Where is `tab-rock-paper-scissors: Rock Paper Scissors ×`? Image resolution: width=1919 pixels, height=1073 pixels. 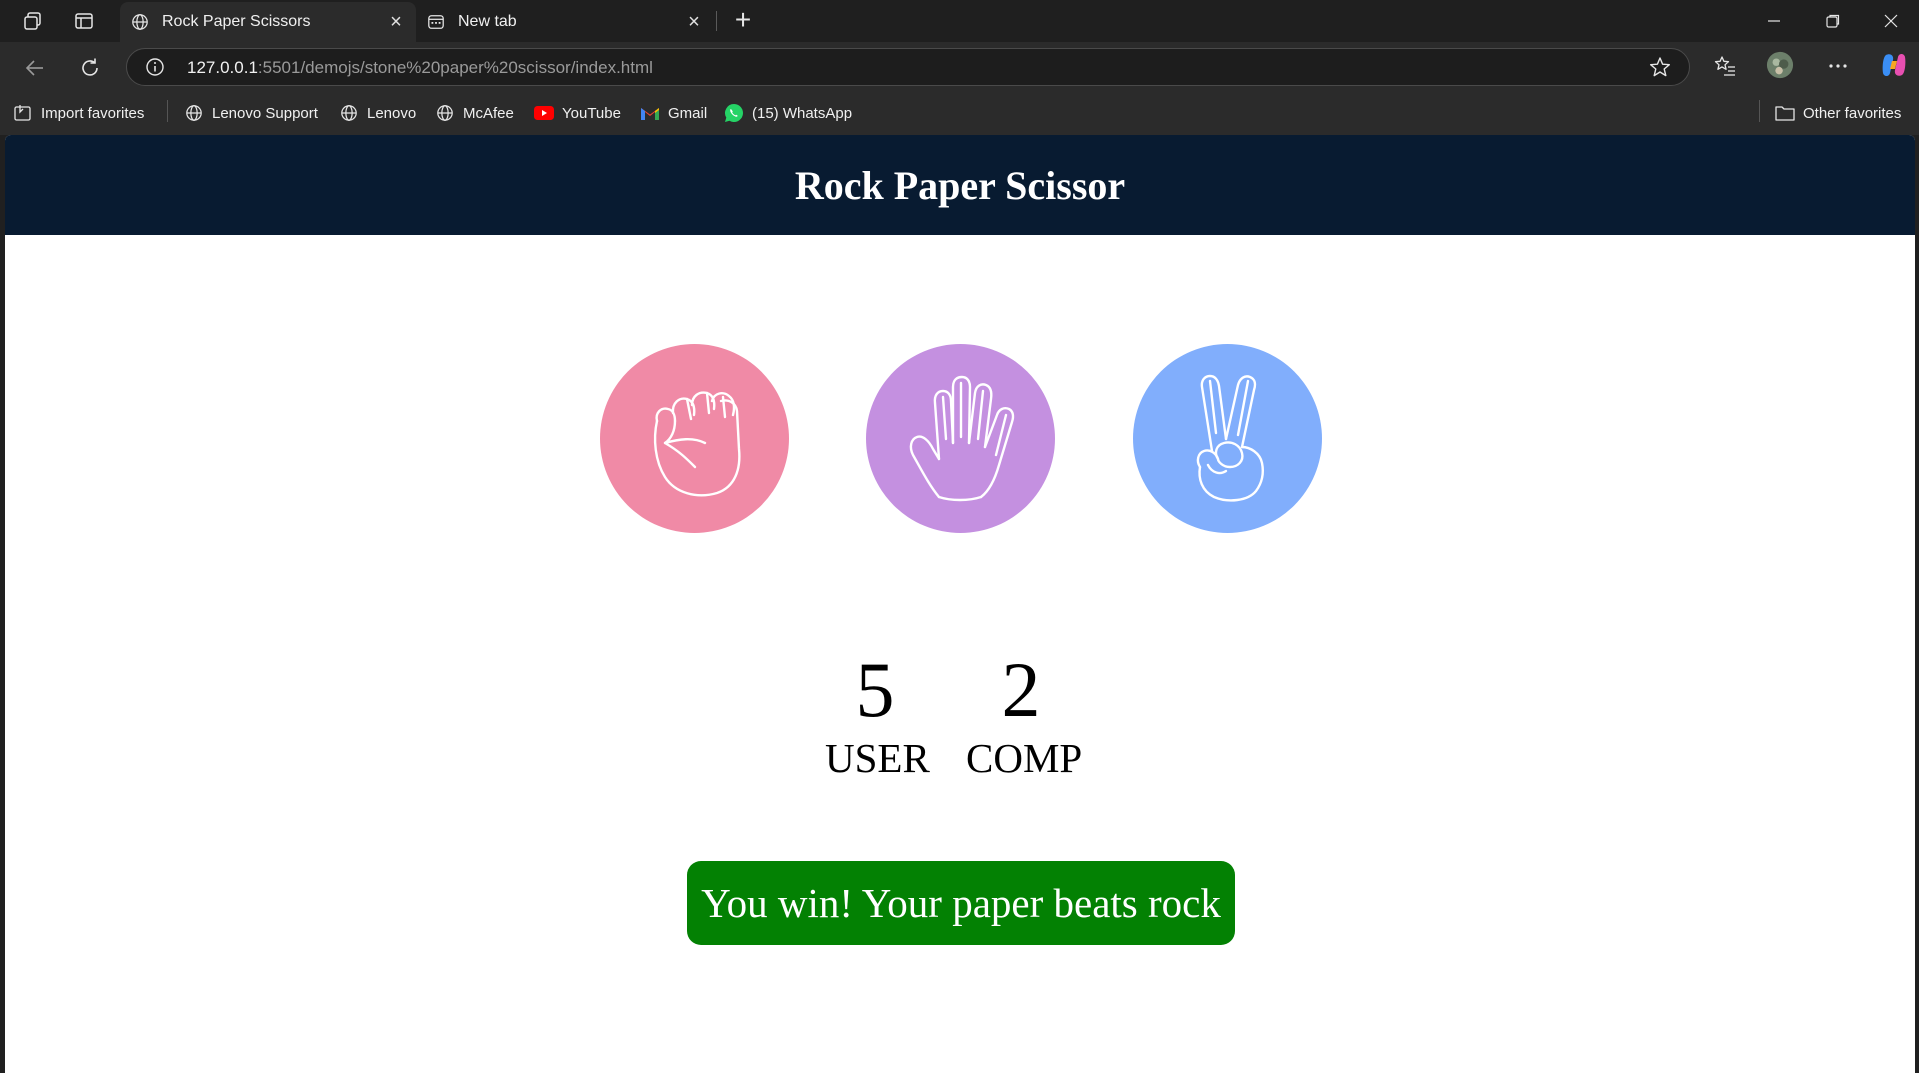 tab-rock-paper-scissors: Rock Paper Scissors × is located at coordinates (268, 22).